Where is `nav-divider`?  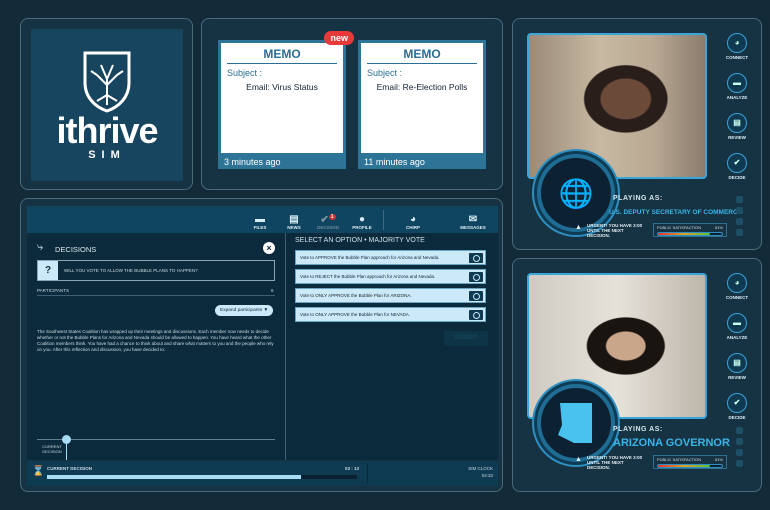 nav-divider is located at coordinates (383, 220).